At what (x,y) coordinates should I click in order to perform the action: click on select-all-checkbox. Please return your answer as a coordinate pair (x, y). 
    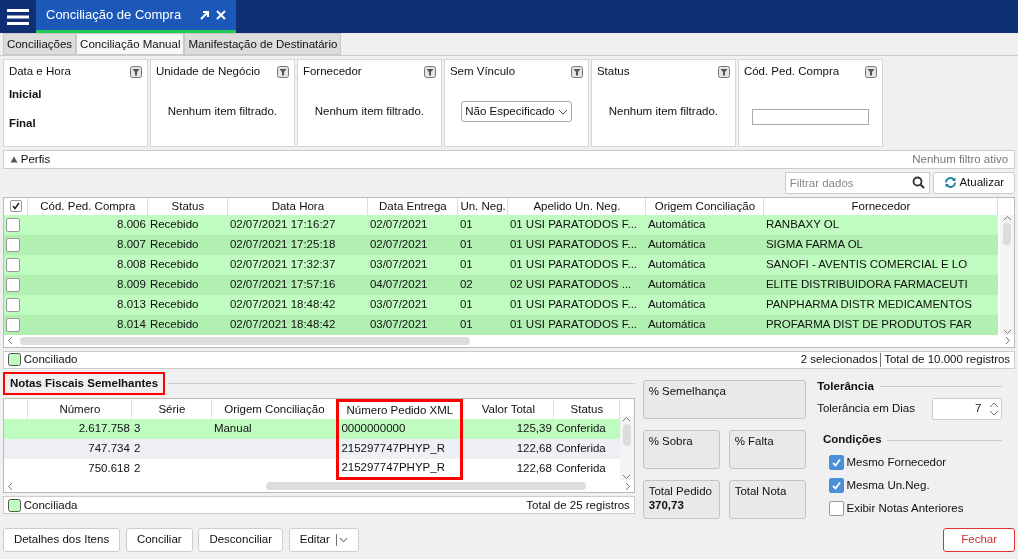
    Looking at the image, I should click on (15, 206).